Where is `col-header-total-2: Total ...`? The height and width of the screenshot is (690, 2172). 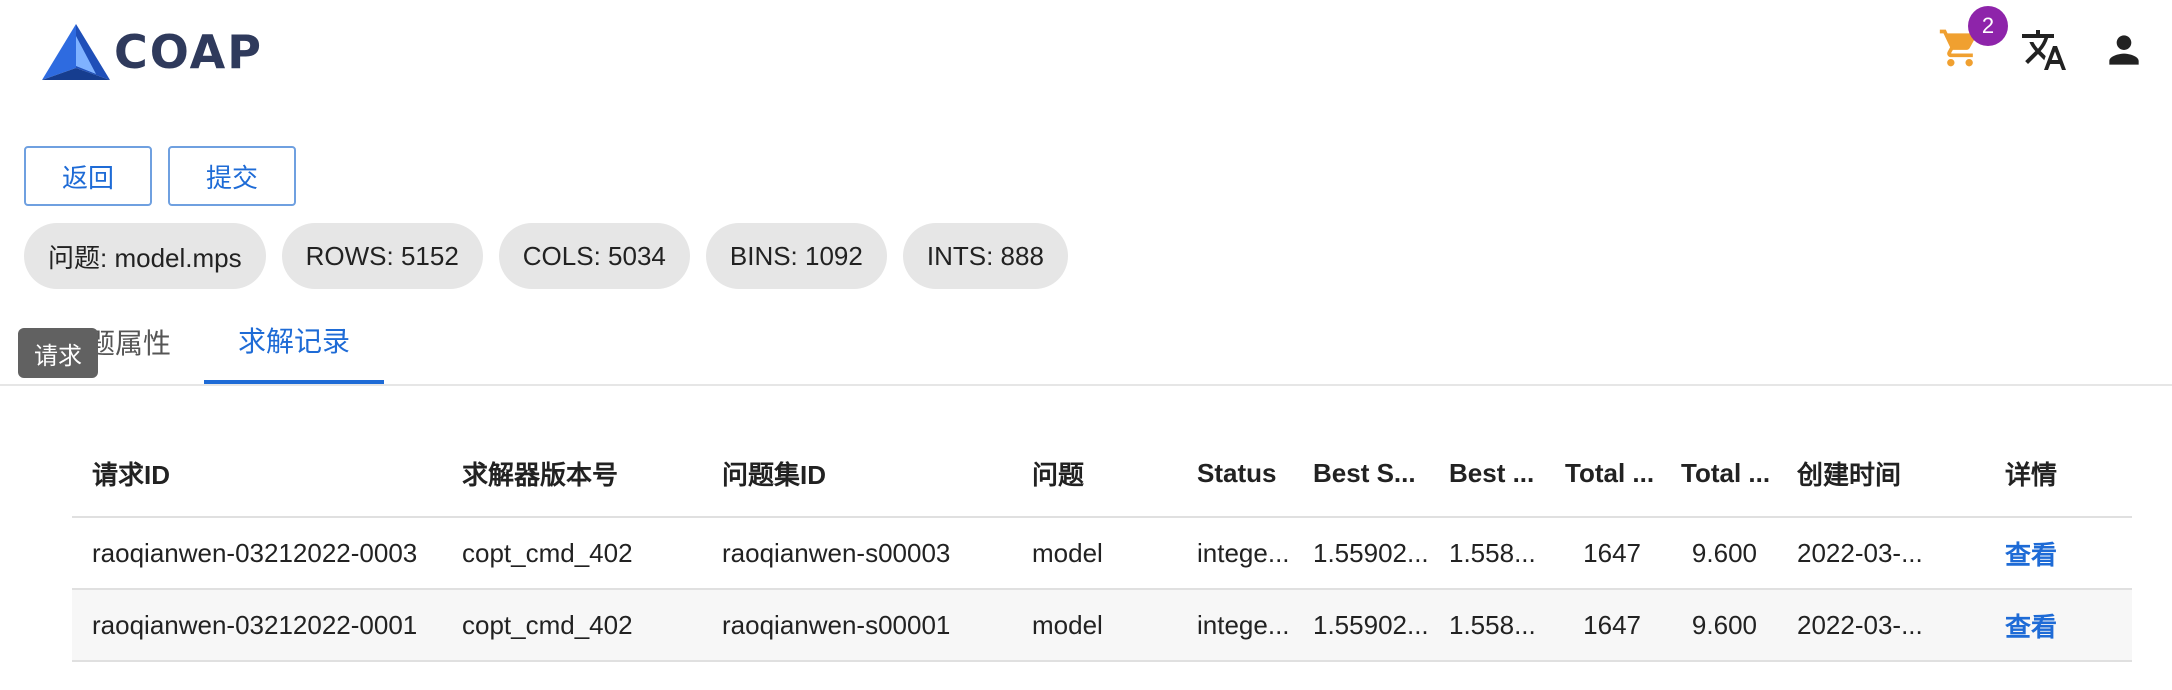
col-header-total-2: Total ... is located at coordinates (1719, 474).